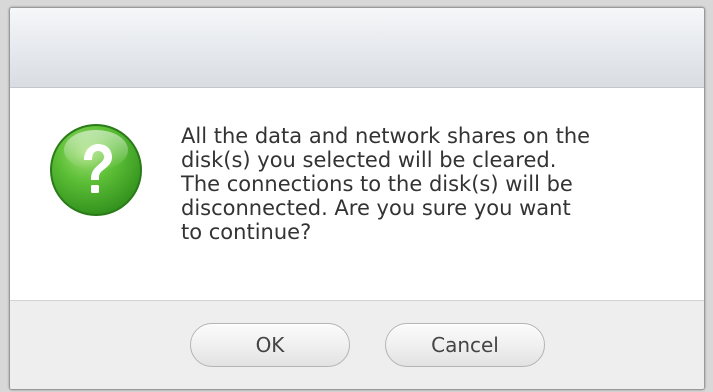 Image resolution: width=713 pixels, height=392 pixels. Describe the element at coordinates (270, 345) in the screenshot. I see `ok-button: OK` at that location.